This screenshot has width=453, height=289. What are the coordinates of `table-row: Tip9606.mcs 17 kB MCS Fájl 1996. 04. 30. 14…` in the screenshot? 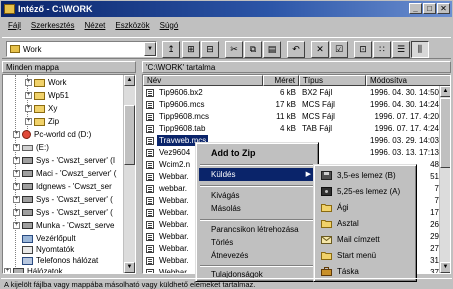 It's located at (296, 104).